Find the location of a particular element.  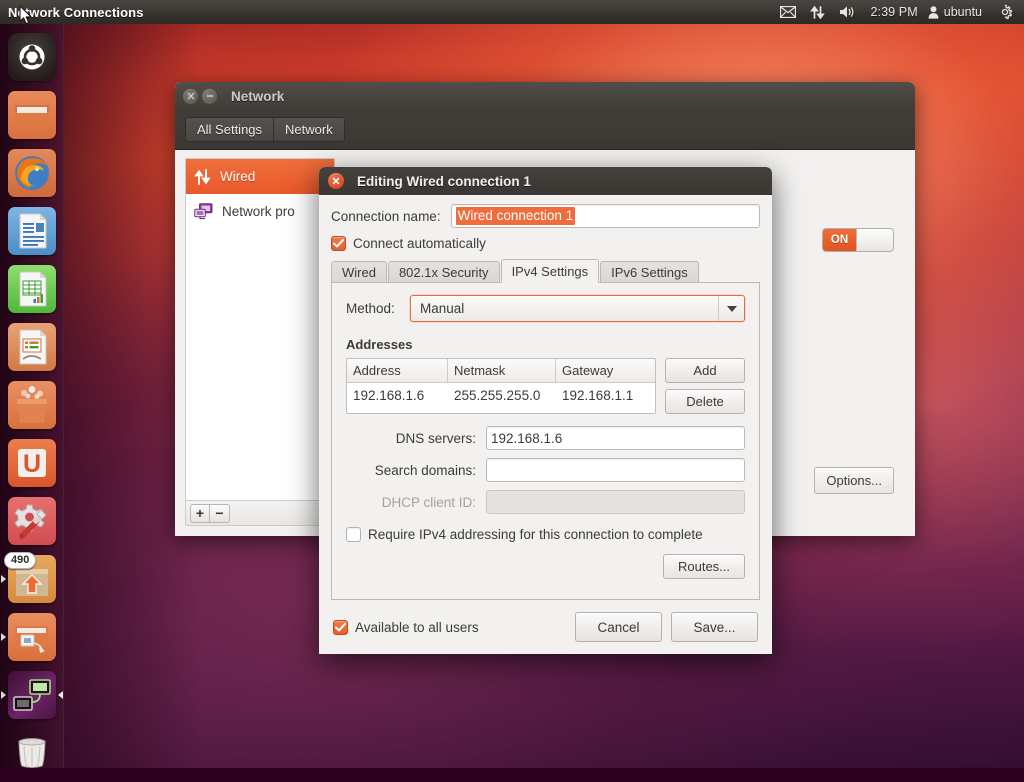

available-to-all-users-checkbox is located at coordinates (340, 627).